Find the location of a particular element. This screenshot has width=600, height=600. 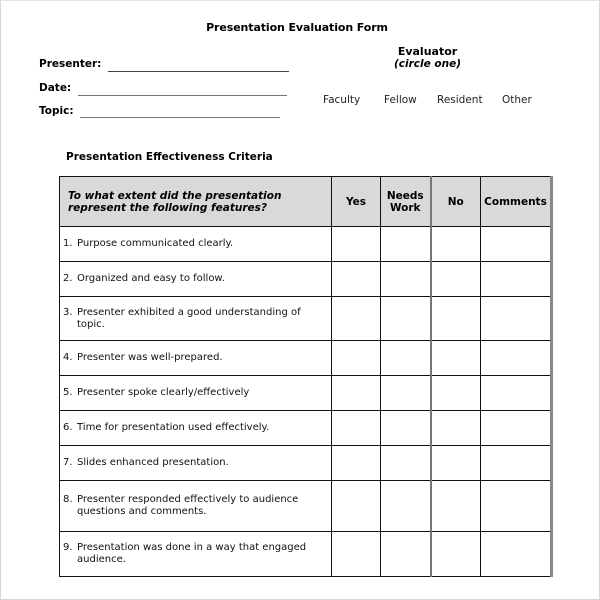

criterion-cell: 5. Presenter spoke clearly/effectively is located at coordinates (195, 393).